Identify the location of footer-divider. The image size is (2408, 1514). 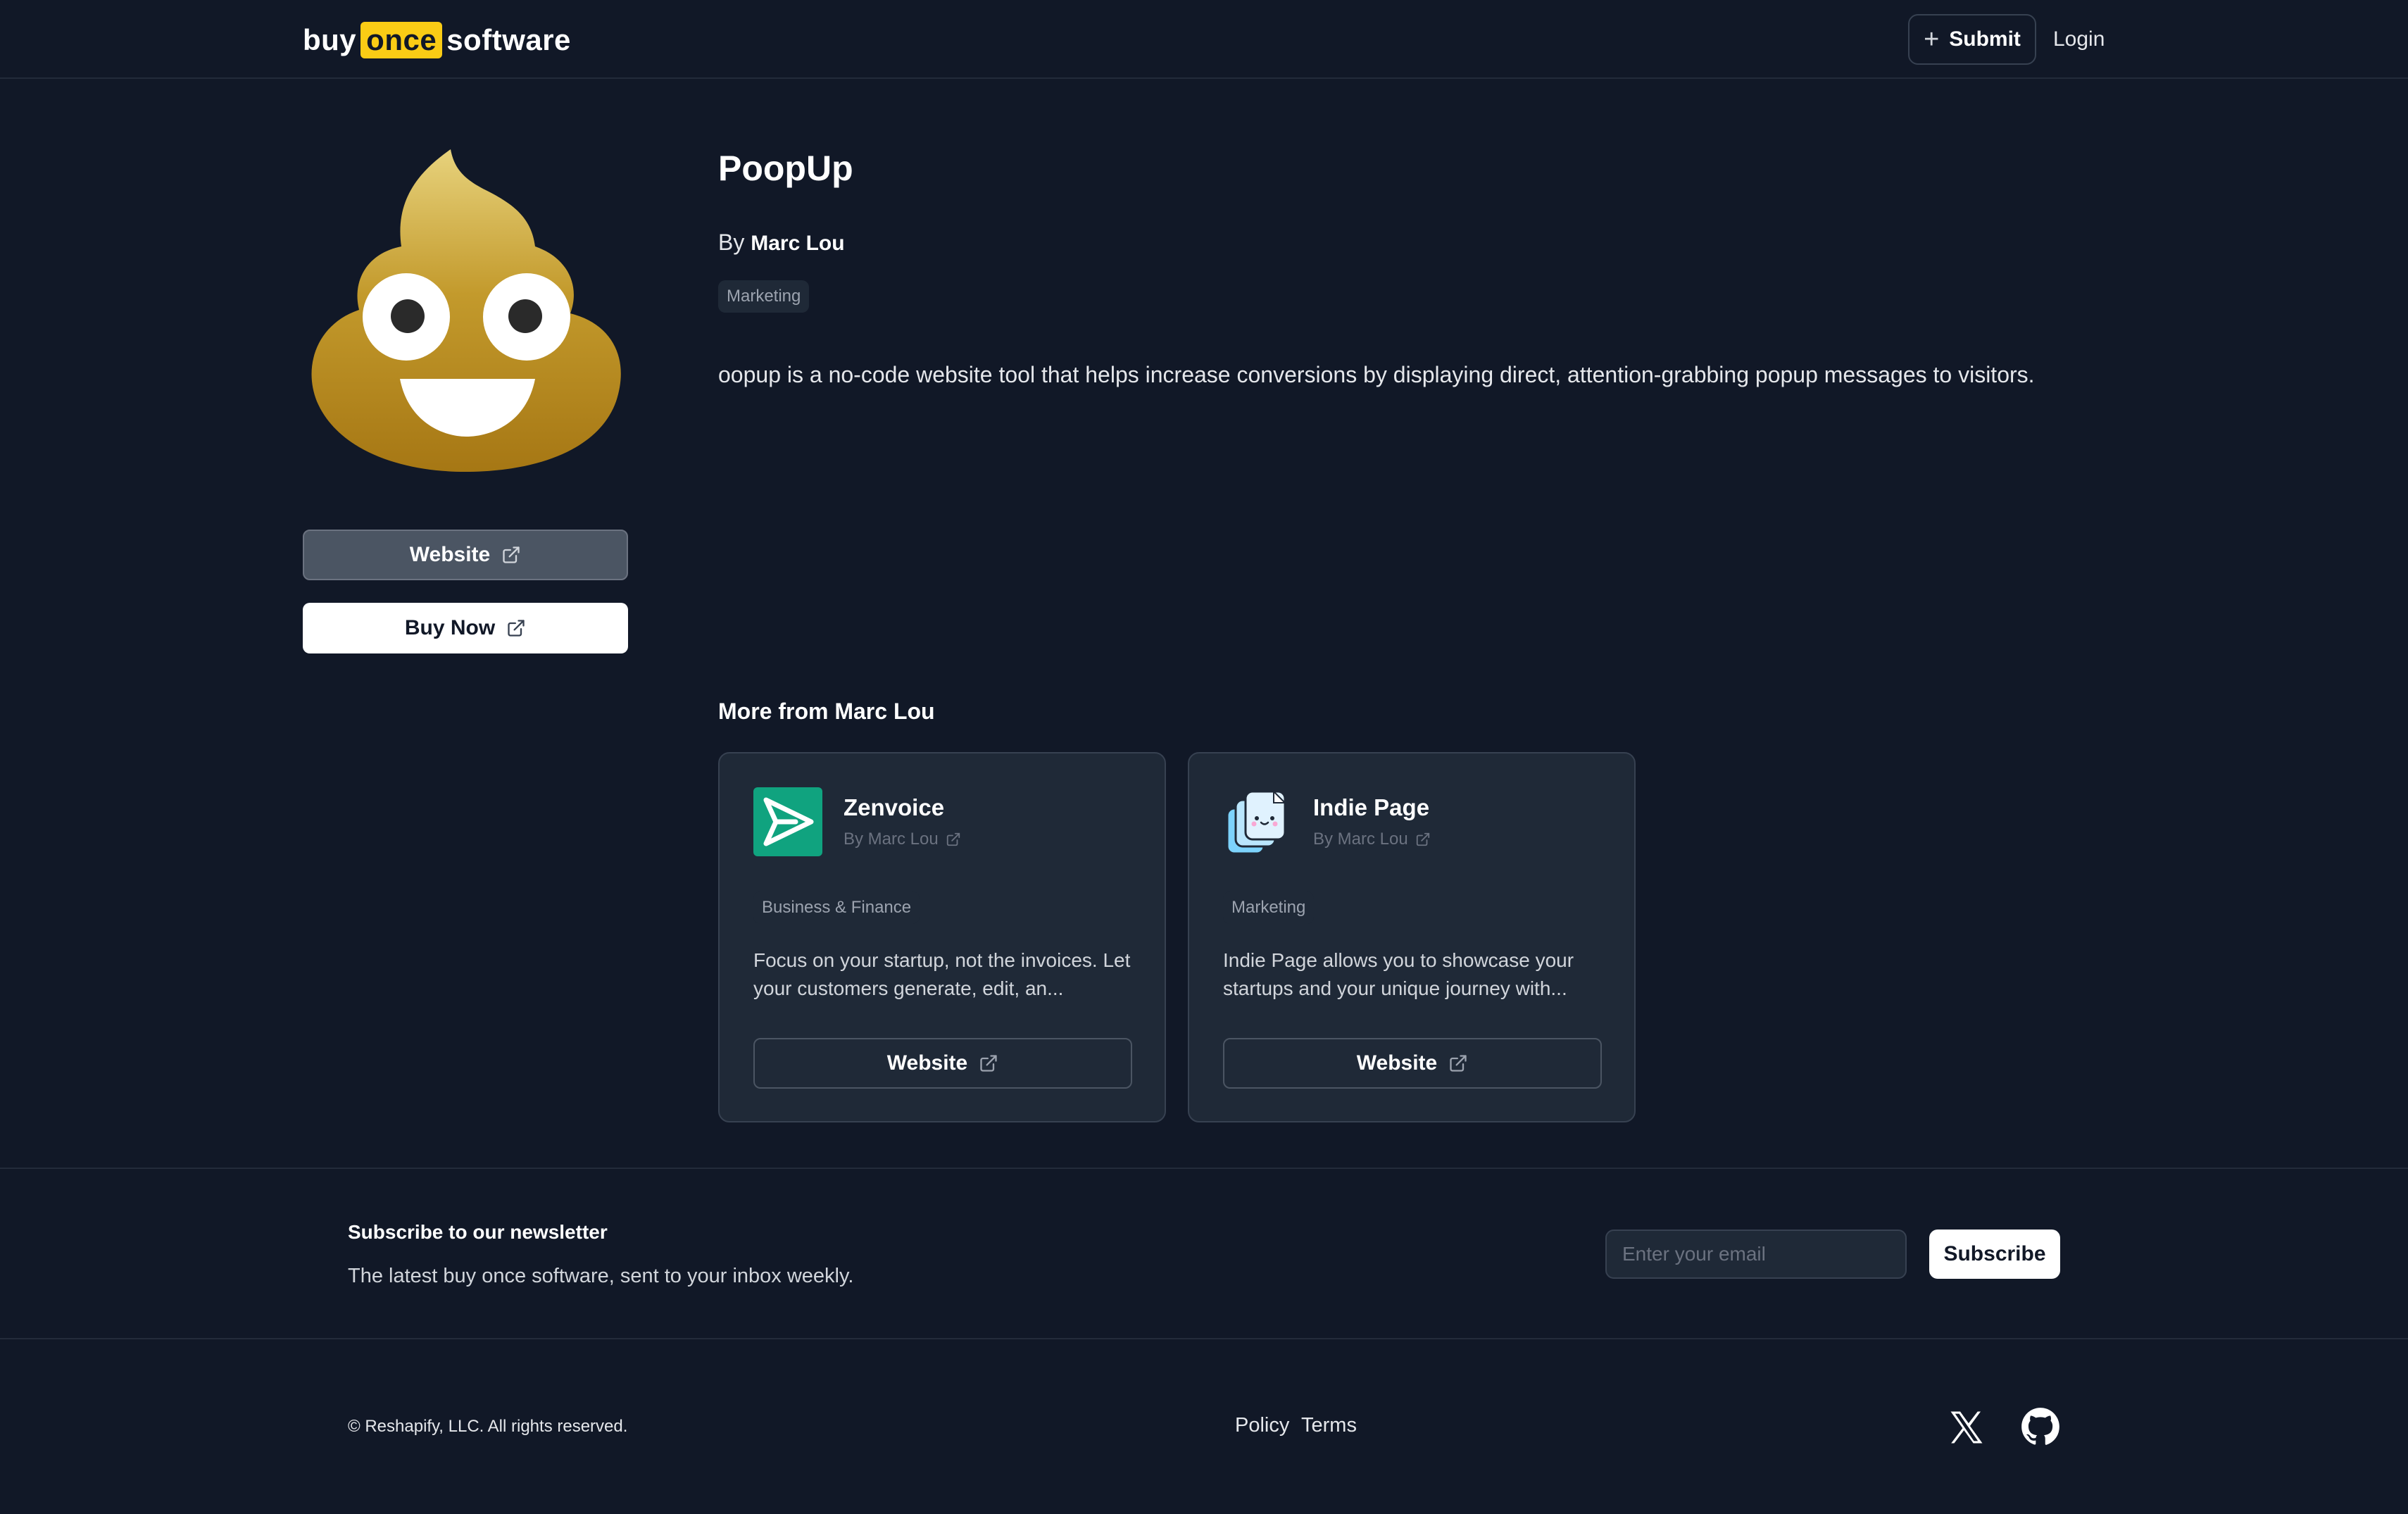
(1204, 1338).